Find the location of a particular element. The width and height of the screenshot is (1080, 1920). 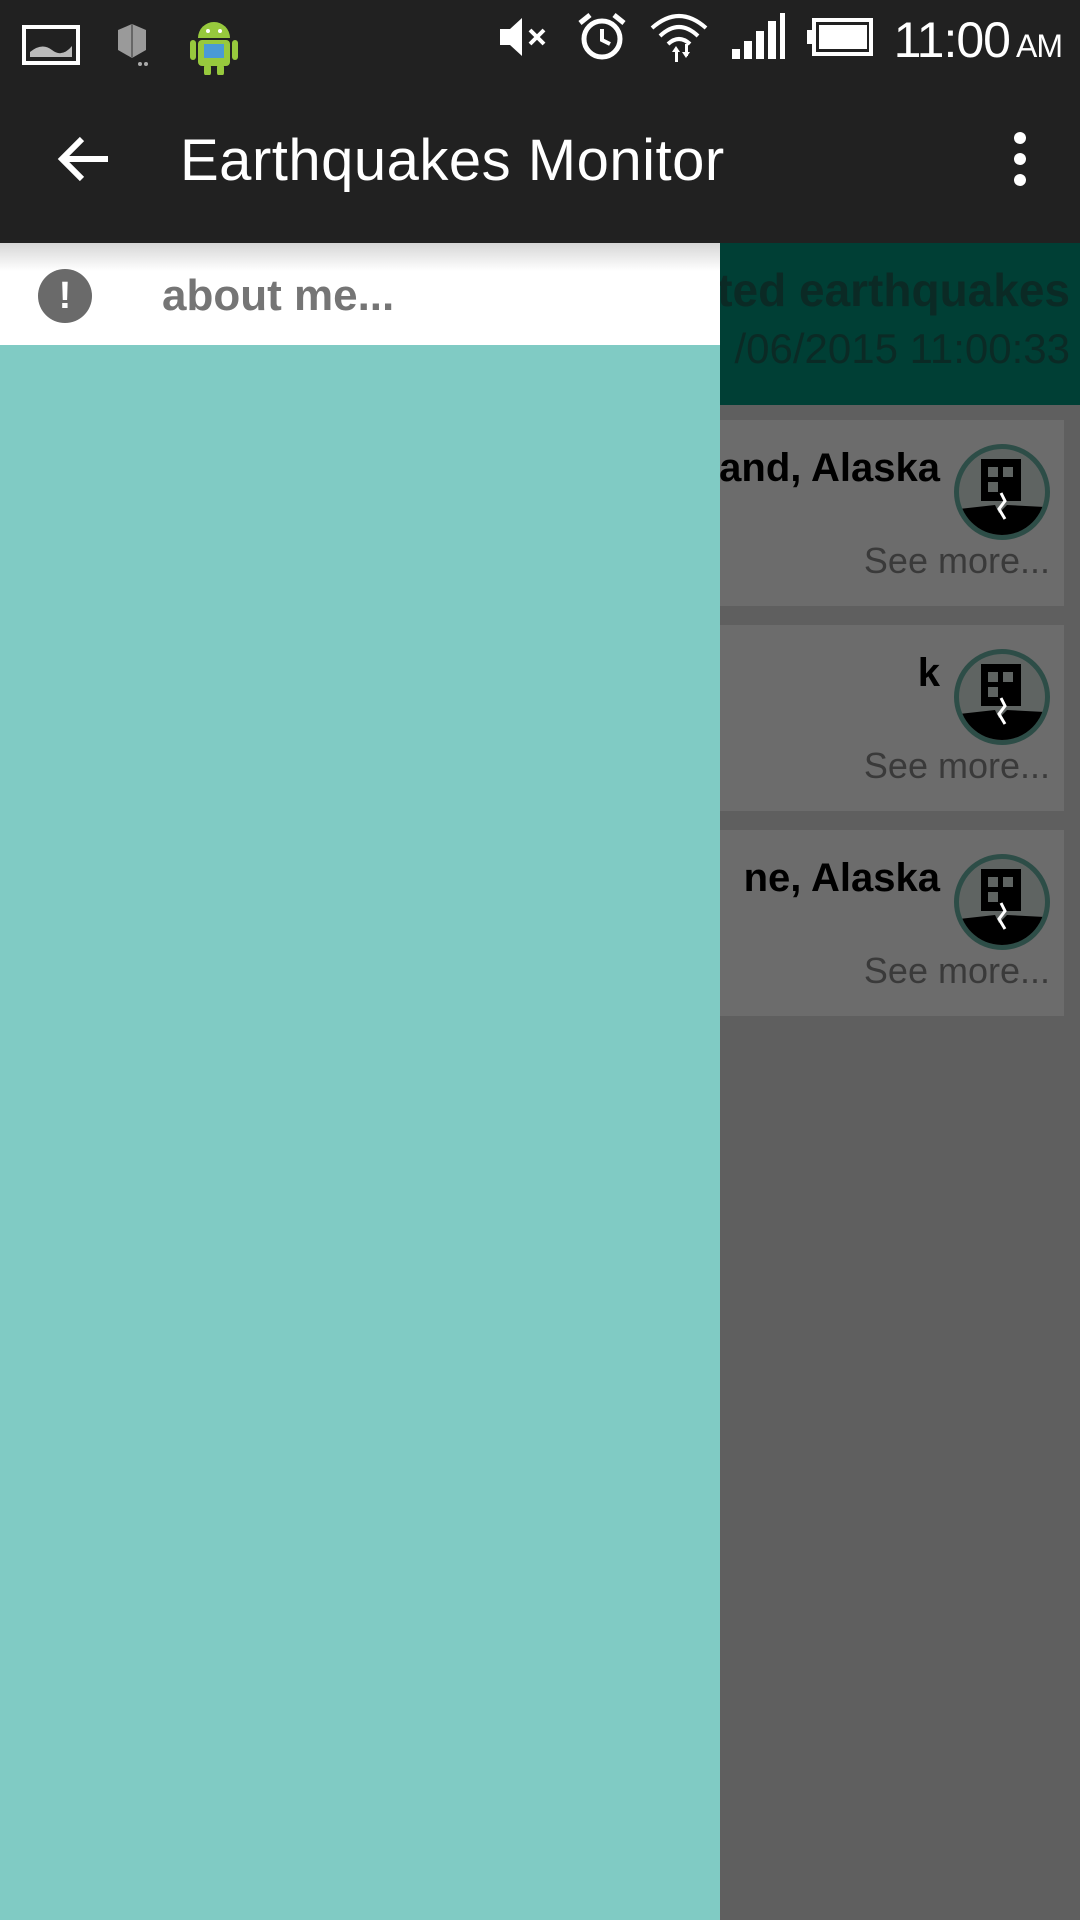

earthquake-card-title: ne, Alaska is located at coordinates (841, 878).